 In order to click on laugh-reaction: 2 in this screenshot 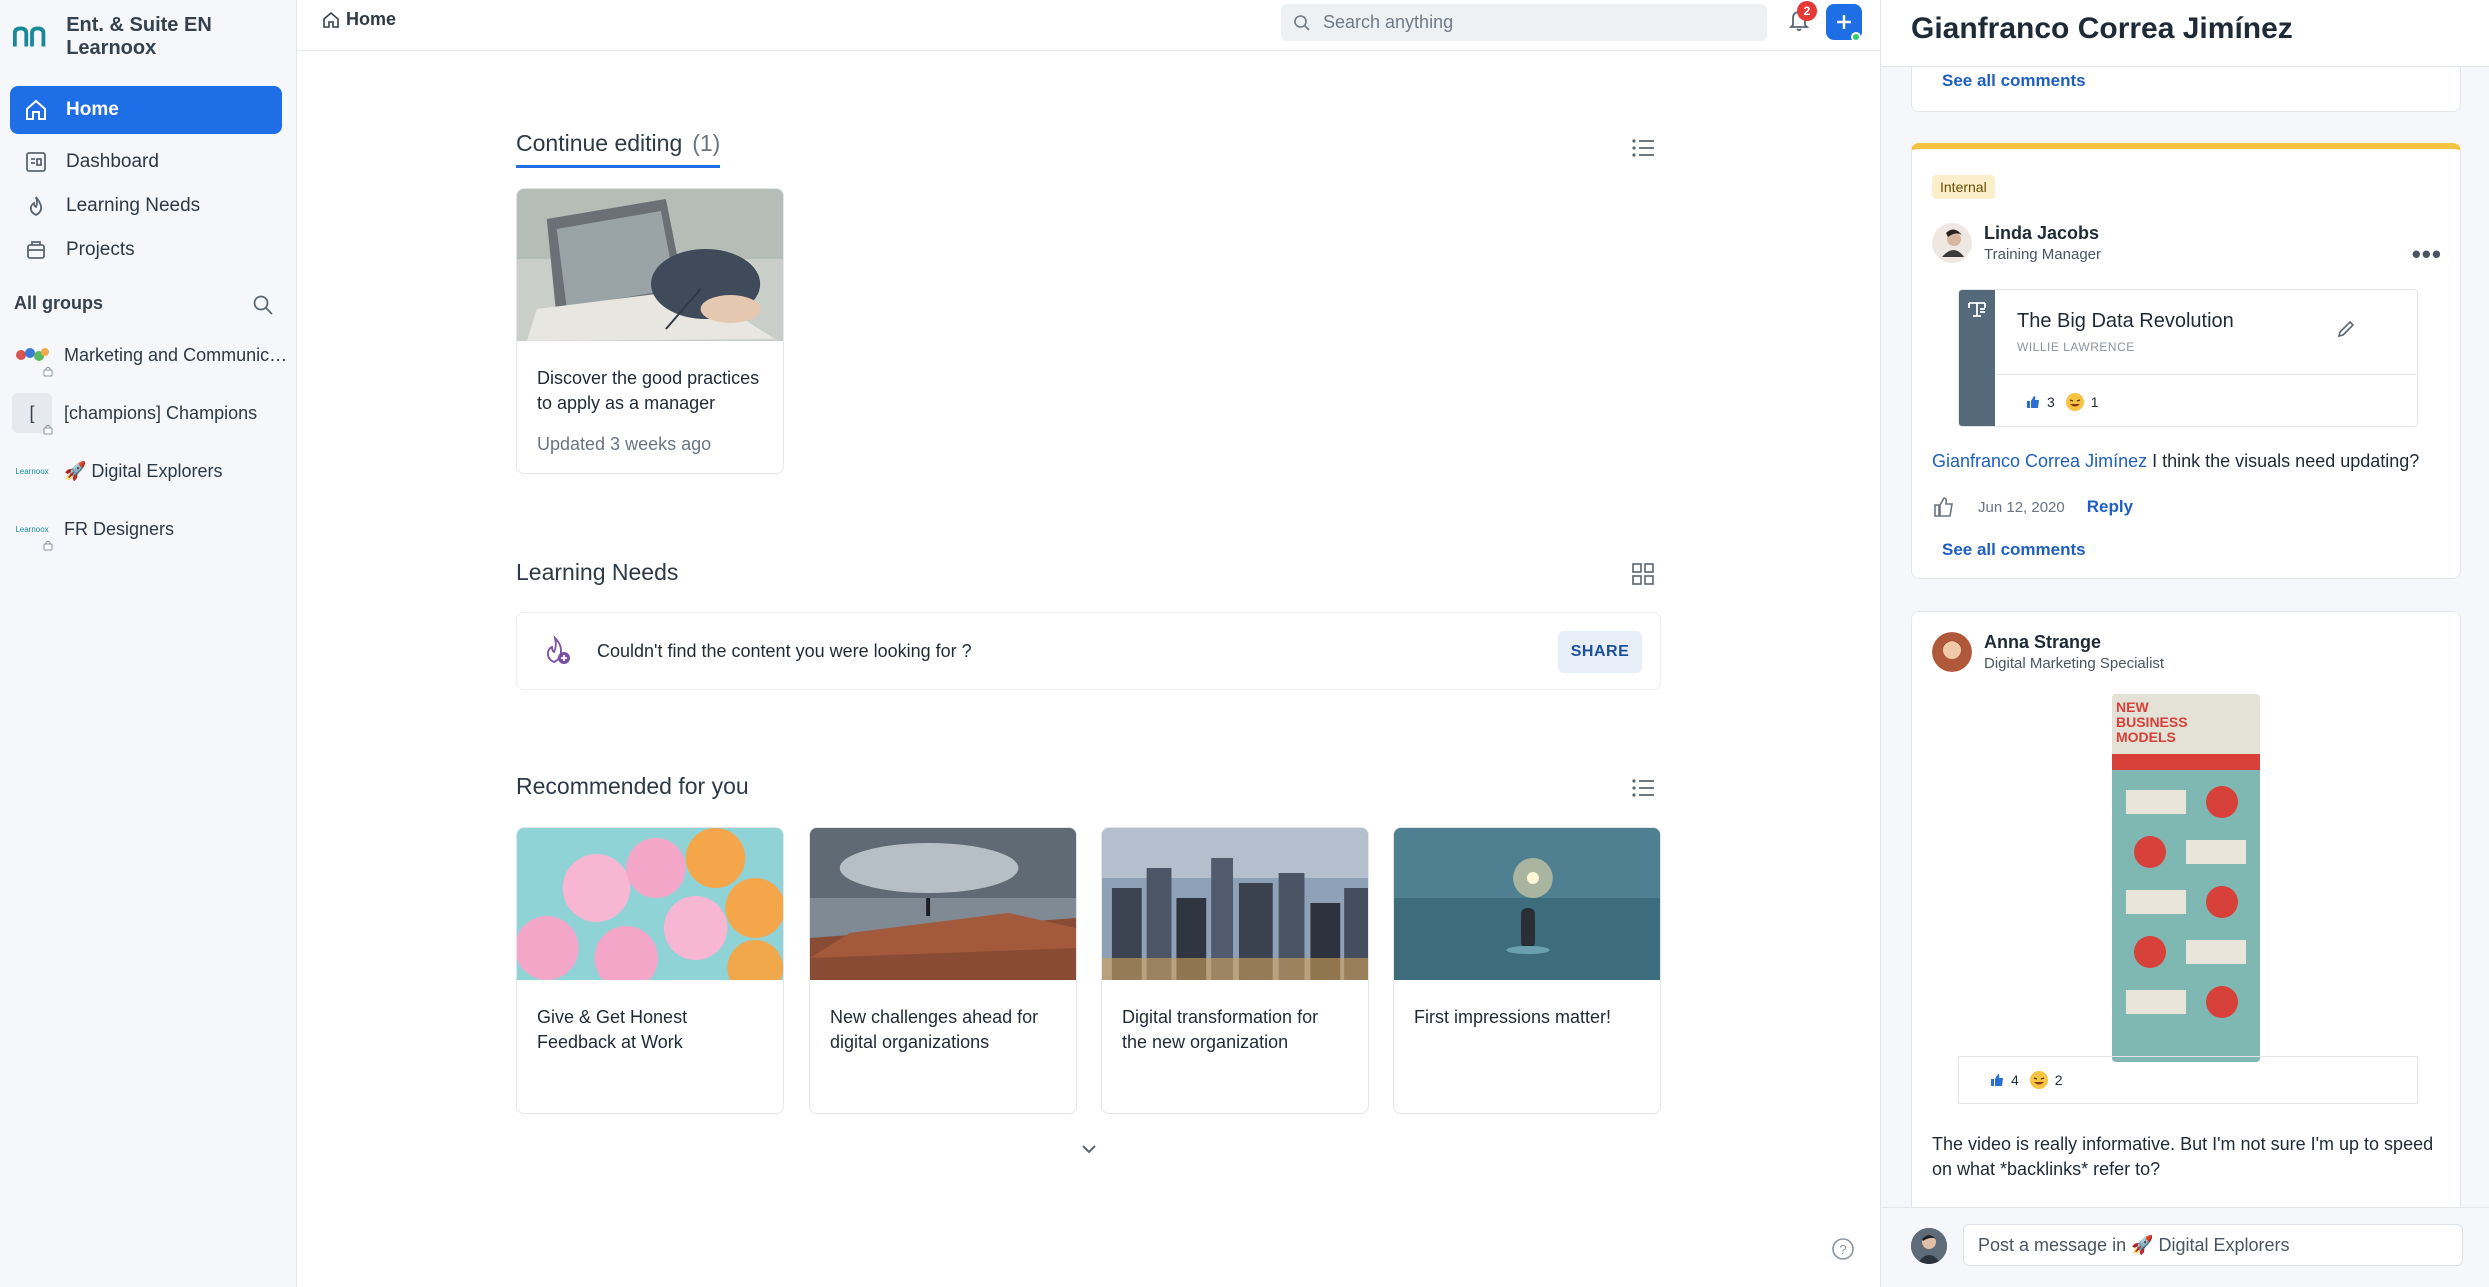, I will do `click(2046, 1080)`.